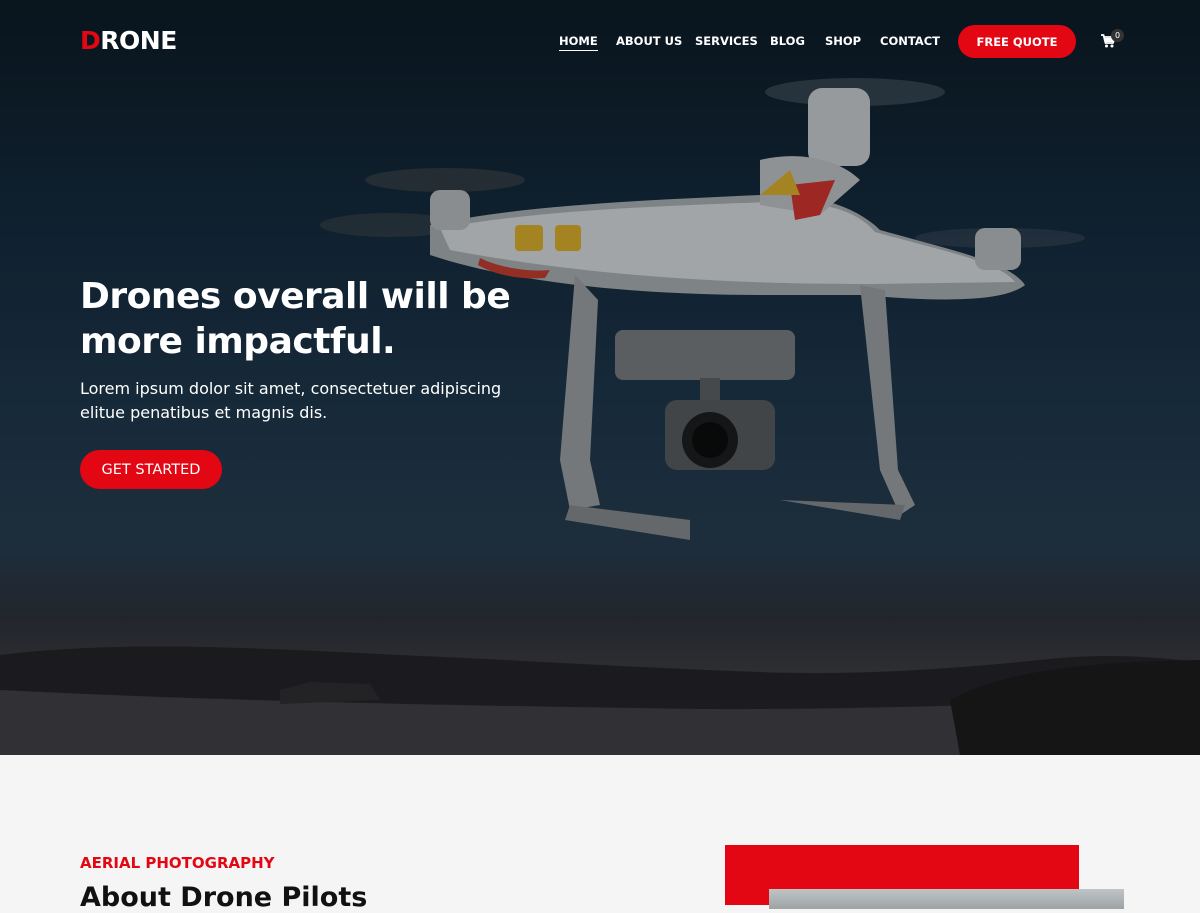 The height and width of the screenshot is (913, 1200). What do you see at coordinates (726, 41) in the screenshot?
I see `nav-services: SERVICES` at bounding box center [726, 41].